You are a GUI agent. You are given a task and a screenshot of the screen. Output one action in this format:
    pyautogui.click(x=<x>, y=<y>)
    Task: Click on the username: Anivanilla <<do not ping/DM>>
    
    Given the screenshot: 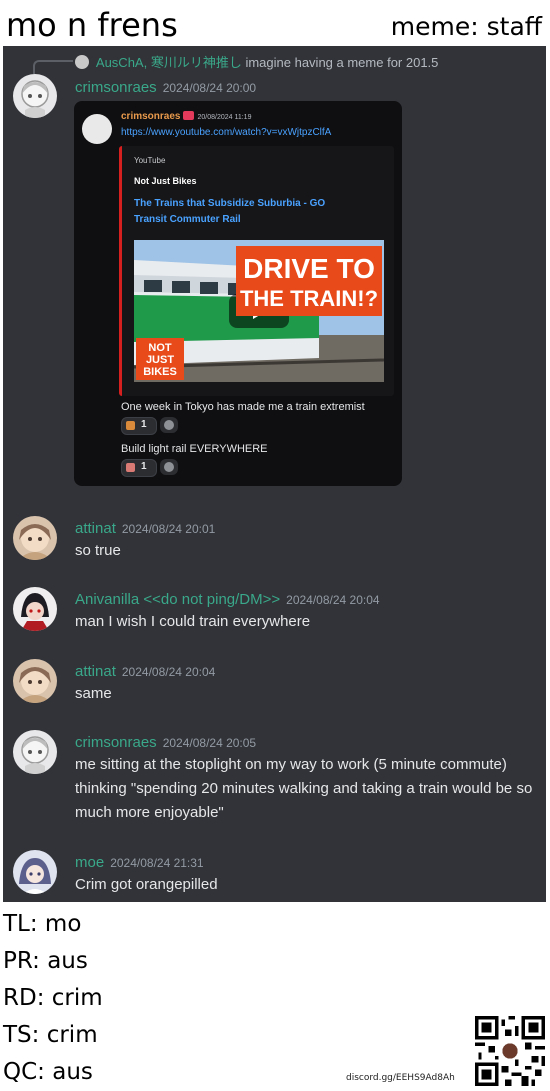 What is the action you would take?
    pyautogui.click(x=177, y=599)
    